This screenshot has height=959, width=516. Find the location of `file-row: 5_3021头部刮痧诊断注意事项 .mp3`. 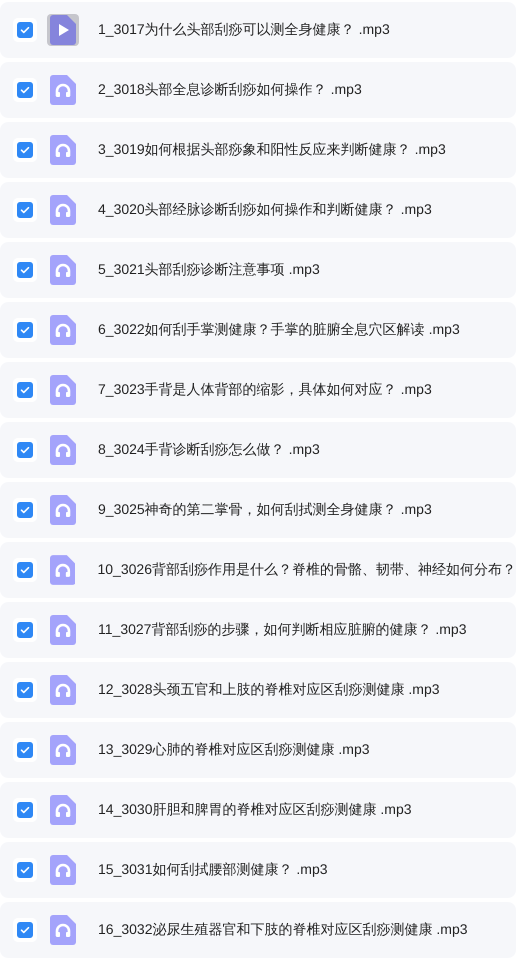

file-row: 5_3021头部刮痧诊断注意事项 .mp3 is located at coordinates (258, 270).